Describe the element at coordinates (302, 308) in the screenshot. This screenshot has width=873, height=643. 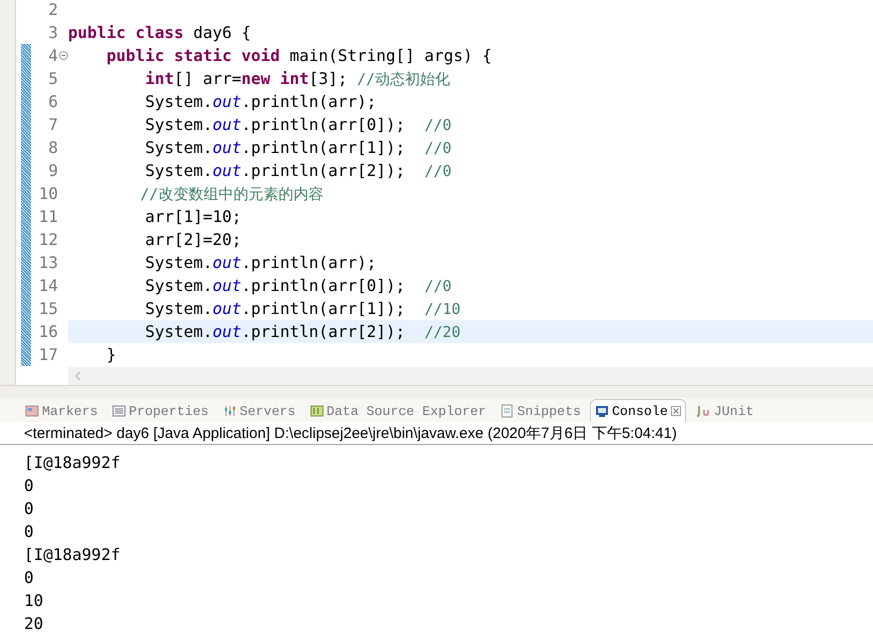
I see `code-line: System.out.println(arr[1]); //10` at that location.